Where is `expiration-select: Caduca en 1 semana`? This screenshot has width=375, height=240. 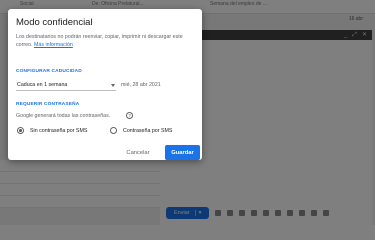
expiration-select: Caduca en 1 semana is located at coordinates (66, 85).